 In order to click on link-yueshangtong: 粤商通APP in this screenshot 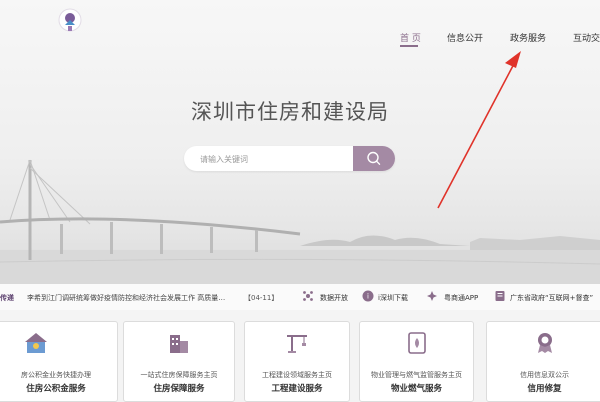, I will do `click(461, 298)`.